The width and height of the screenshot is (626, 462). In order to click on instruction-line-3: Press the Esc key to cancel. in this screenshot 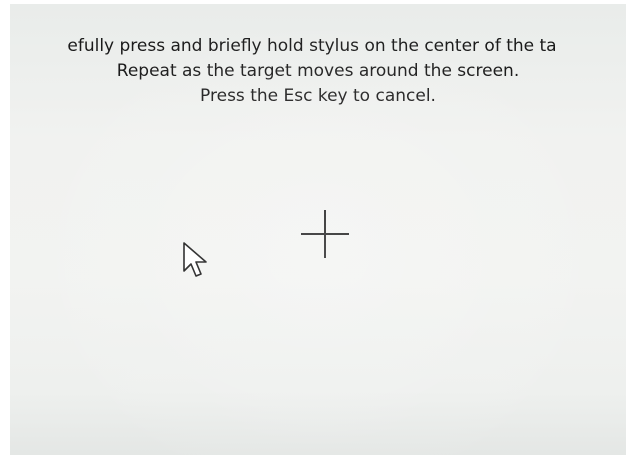, I will do `click(318, 96)`.